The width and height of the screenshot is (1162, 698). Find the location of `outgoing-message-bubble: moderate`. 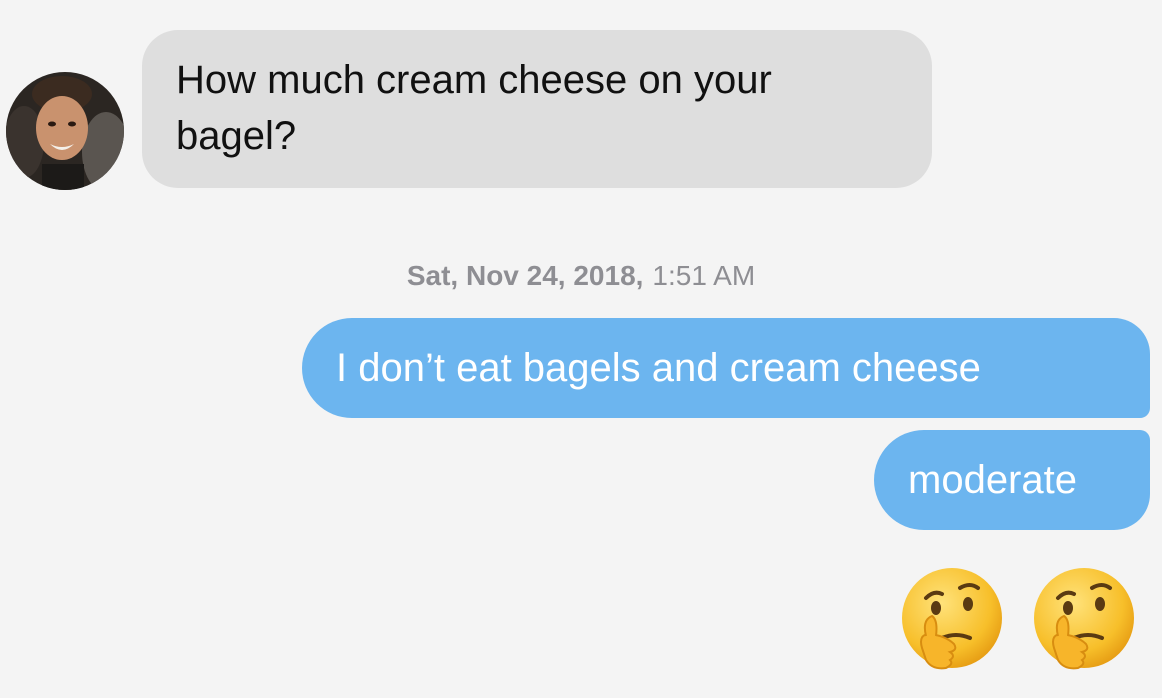

outgoing-message-bubble: moderate is located at coordinates (1012, 480).